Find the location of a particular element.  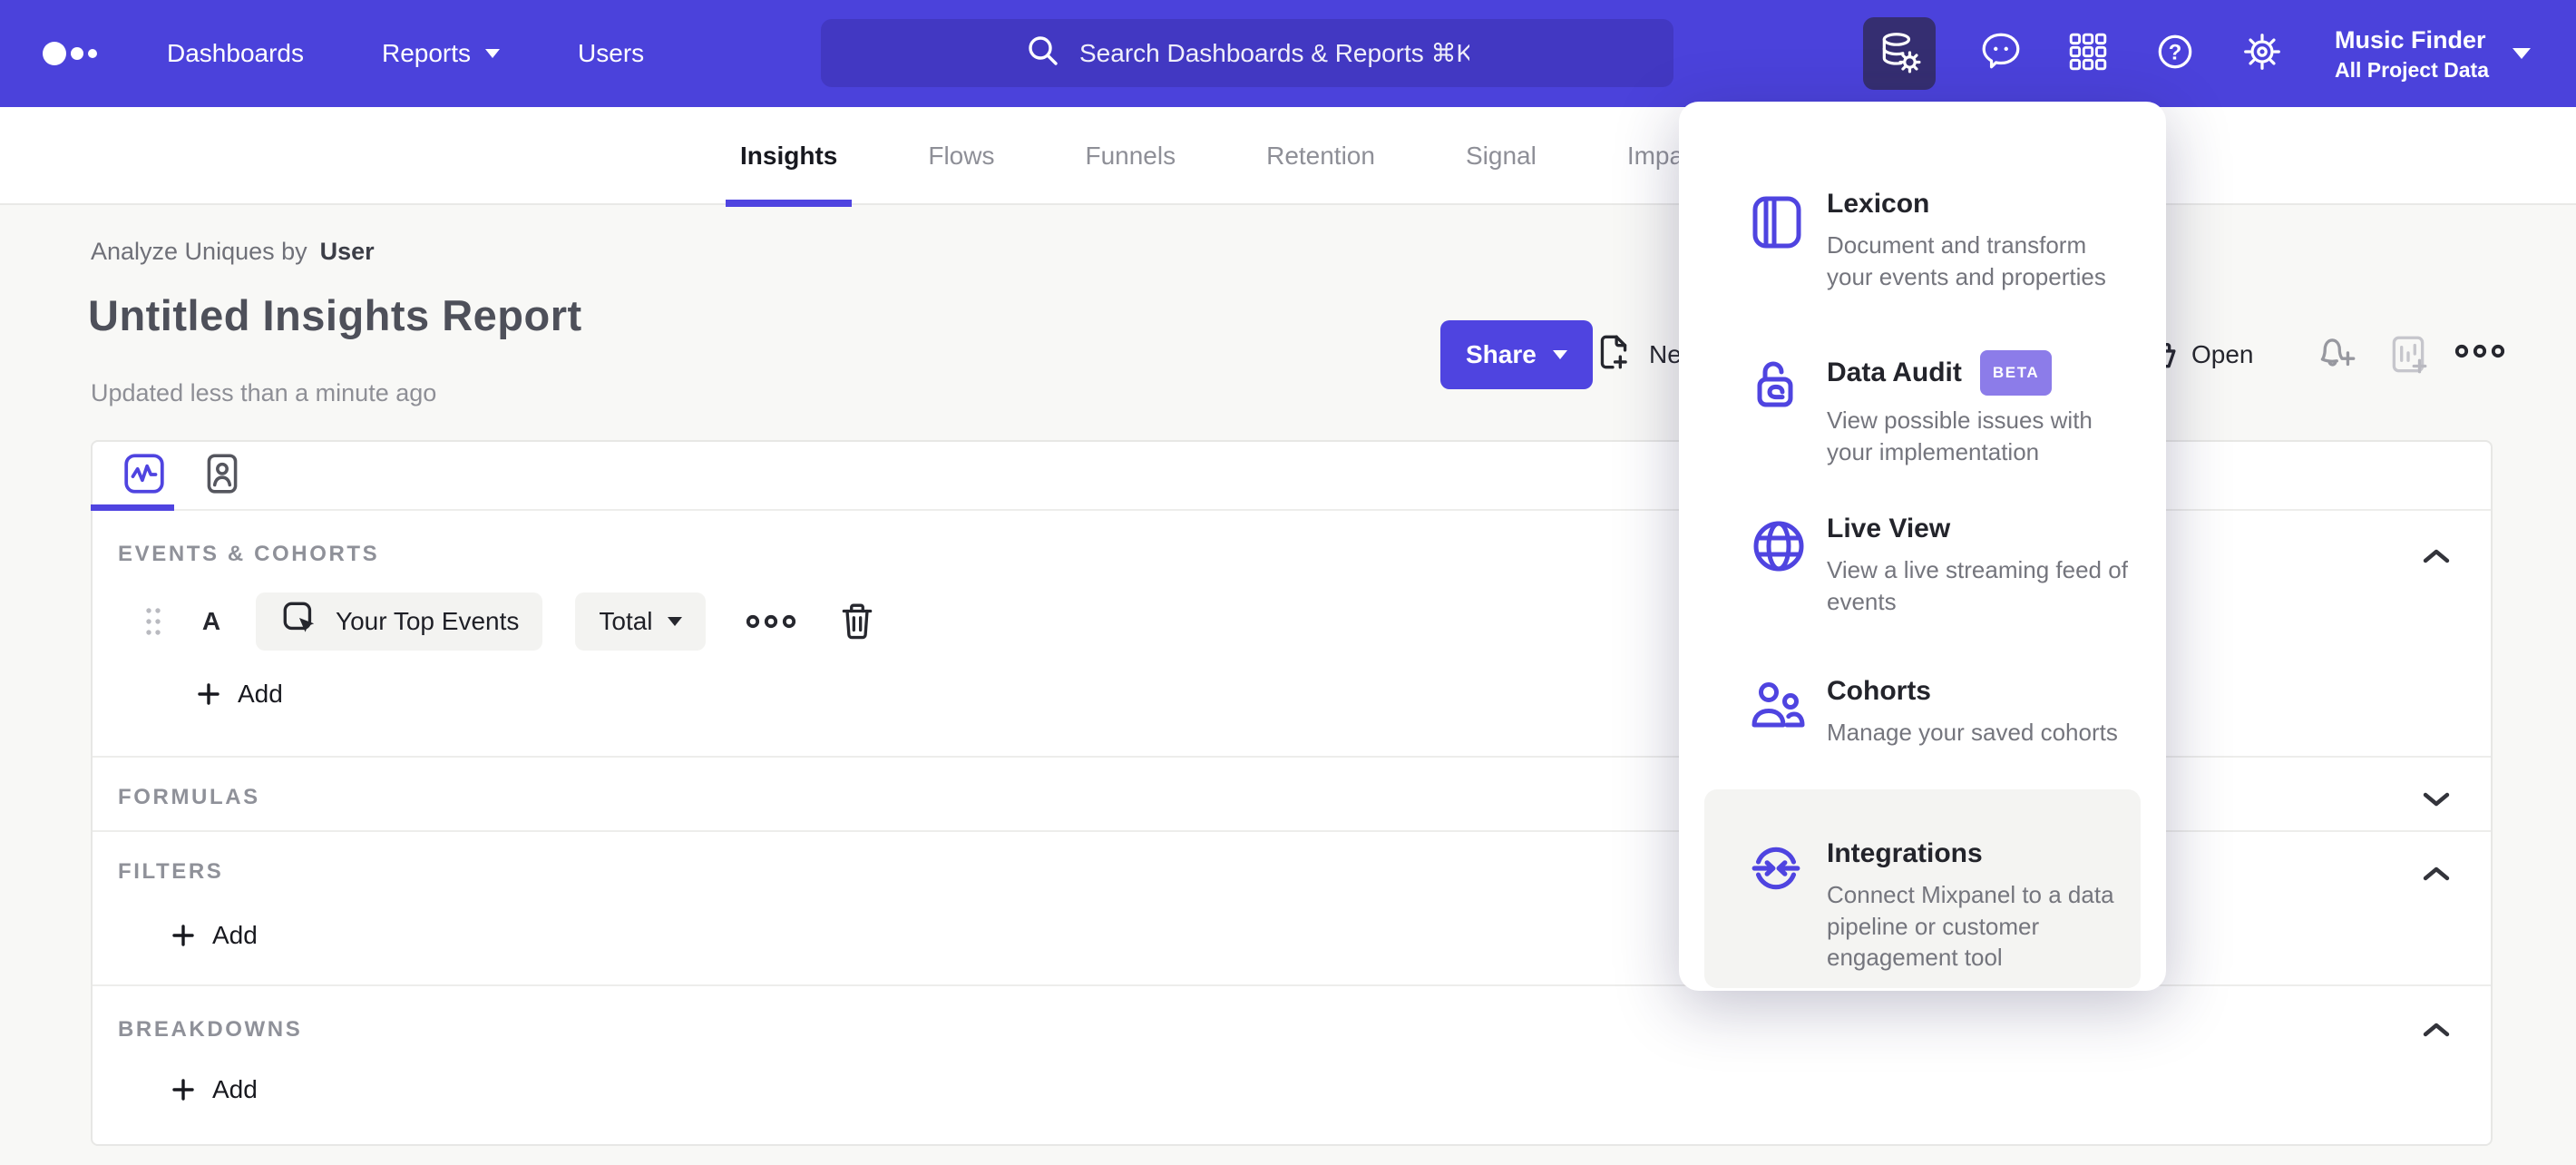

drag-handle is located at coordinates (153, 621).